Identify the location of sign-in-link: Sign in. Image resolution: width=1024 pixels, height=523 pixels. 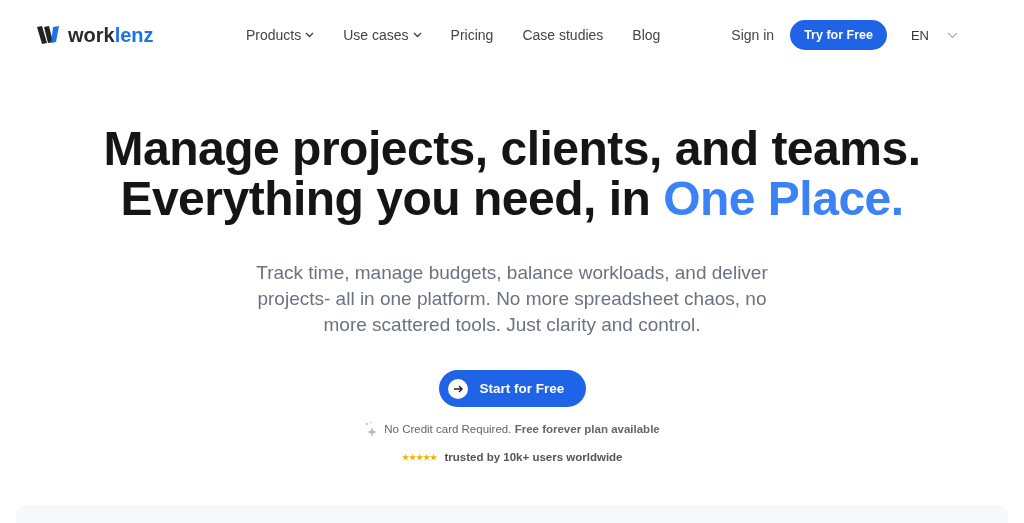
(753, 35).